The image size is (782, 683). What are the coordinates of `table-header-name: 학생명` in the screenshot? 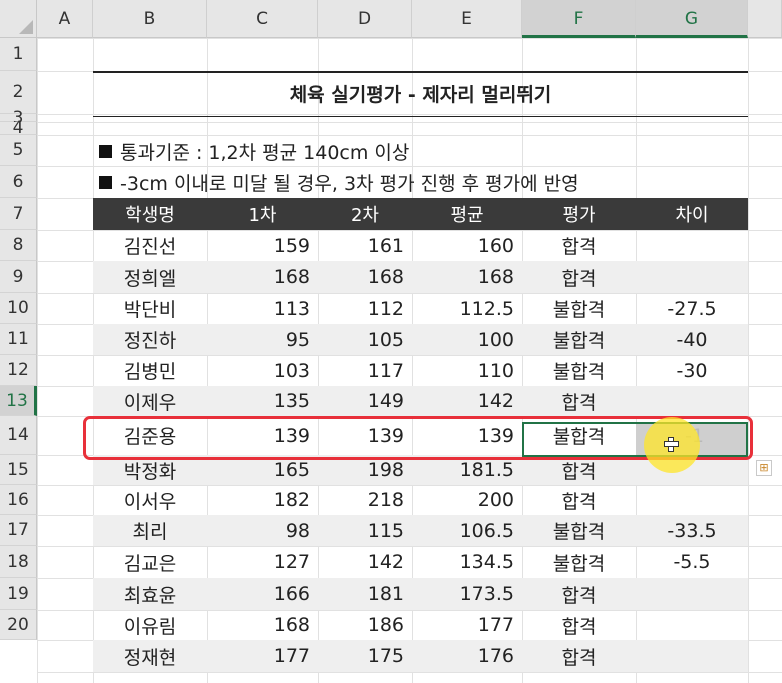 It's located at (150, 214).